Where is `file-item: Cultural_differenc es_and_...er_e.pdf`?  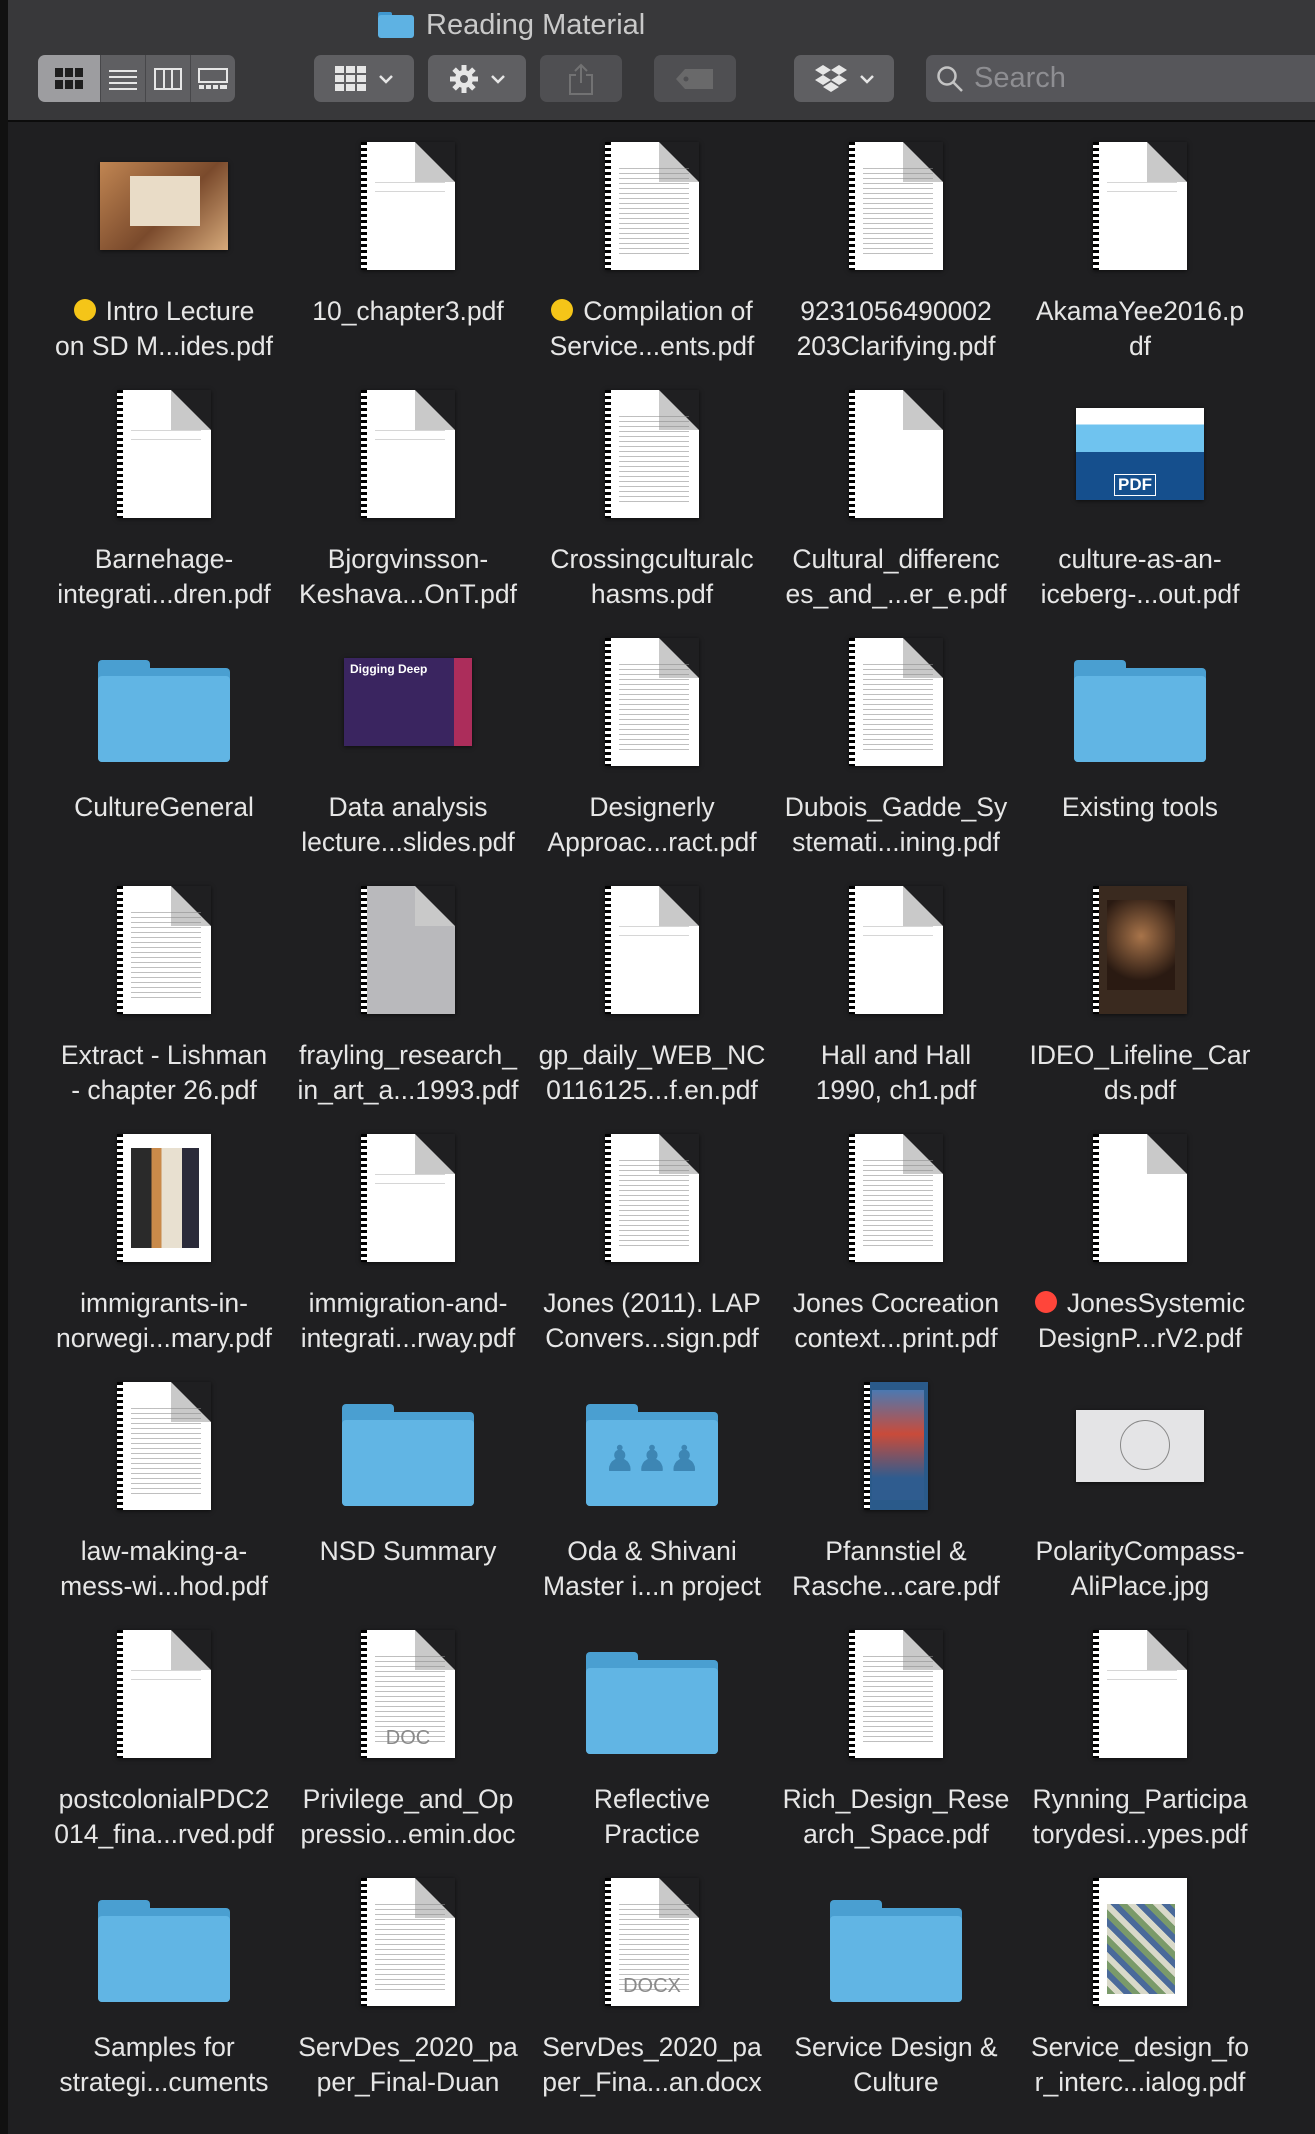
file-item: Cultural_differenc es_and_...er_e.pdf is located at coordinates (896, 504).